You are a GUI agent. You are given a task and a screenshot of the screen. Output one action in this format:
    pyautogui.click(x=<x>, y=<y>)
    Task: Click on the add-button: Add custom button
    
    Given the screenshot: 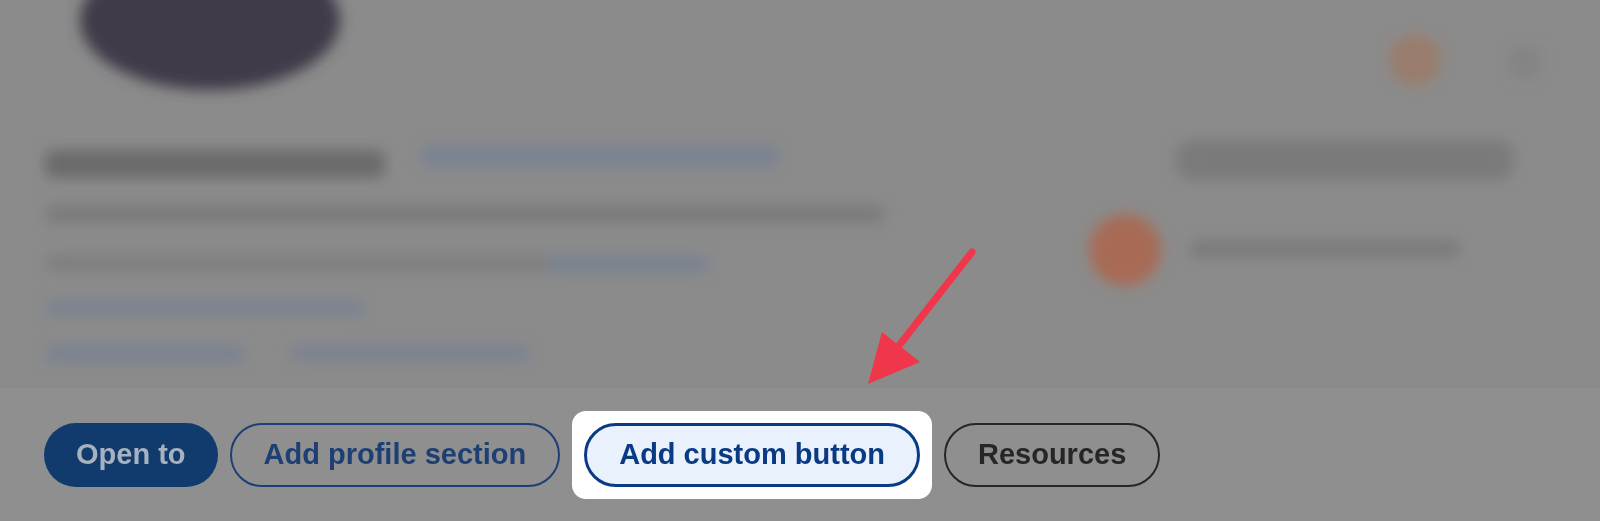 What is the action you would take?
    pyautogui.click(x=752, y=454)
    